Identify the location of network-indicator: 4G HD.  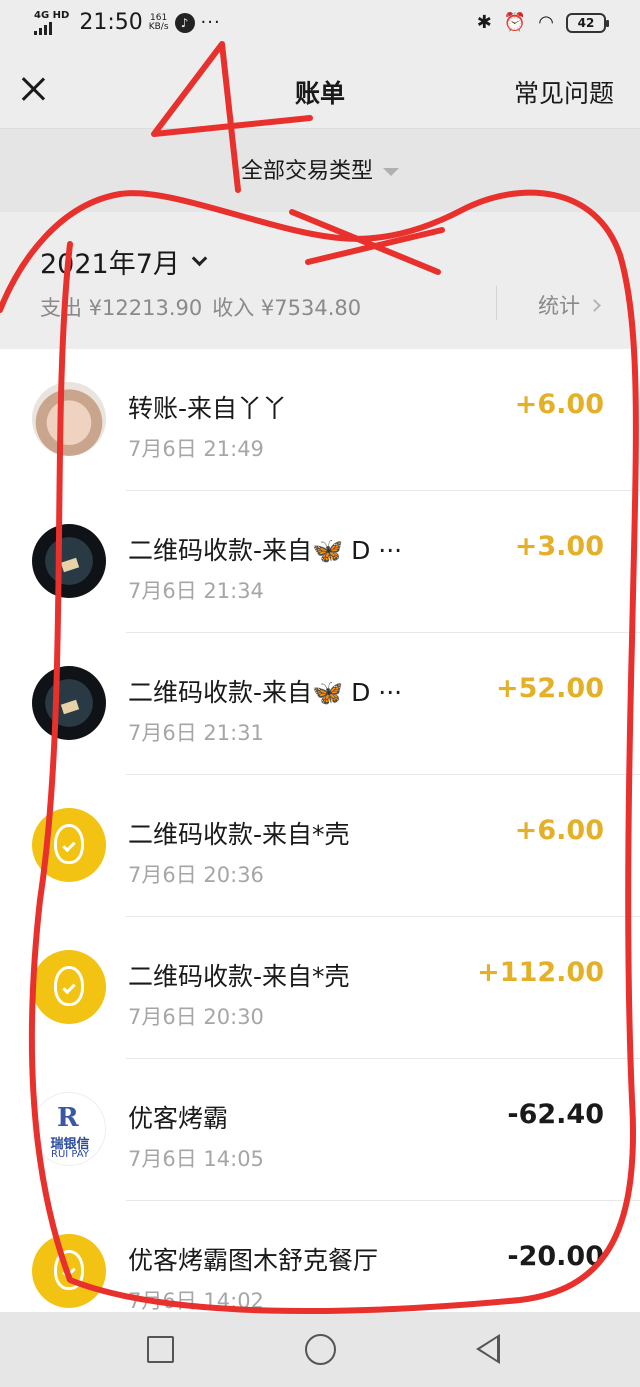
(52, 22).